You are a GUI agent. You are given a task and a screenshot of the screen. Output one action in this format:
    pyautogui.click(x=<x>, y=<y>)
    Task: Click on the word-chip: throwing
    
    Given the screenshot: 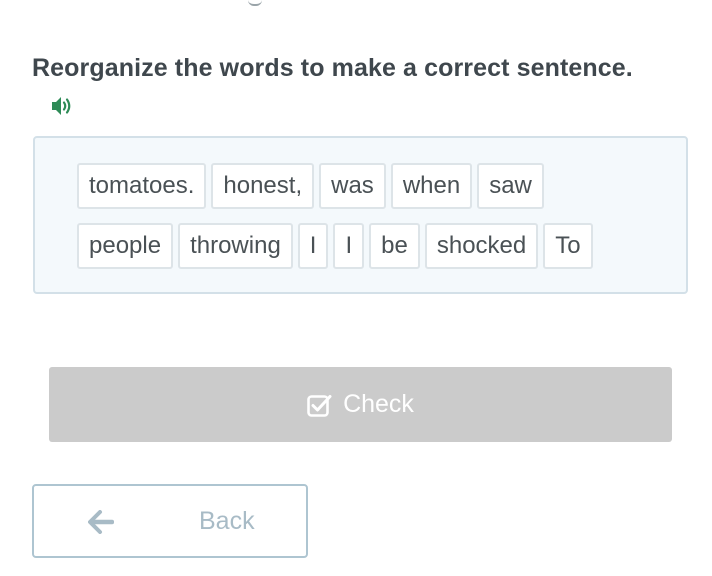 What is the action you would take?
    pyautogui.click(x=235, y=246)
    